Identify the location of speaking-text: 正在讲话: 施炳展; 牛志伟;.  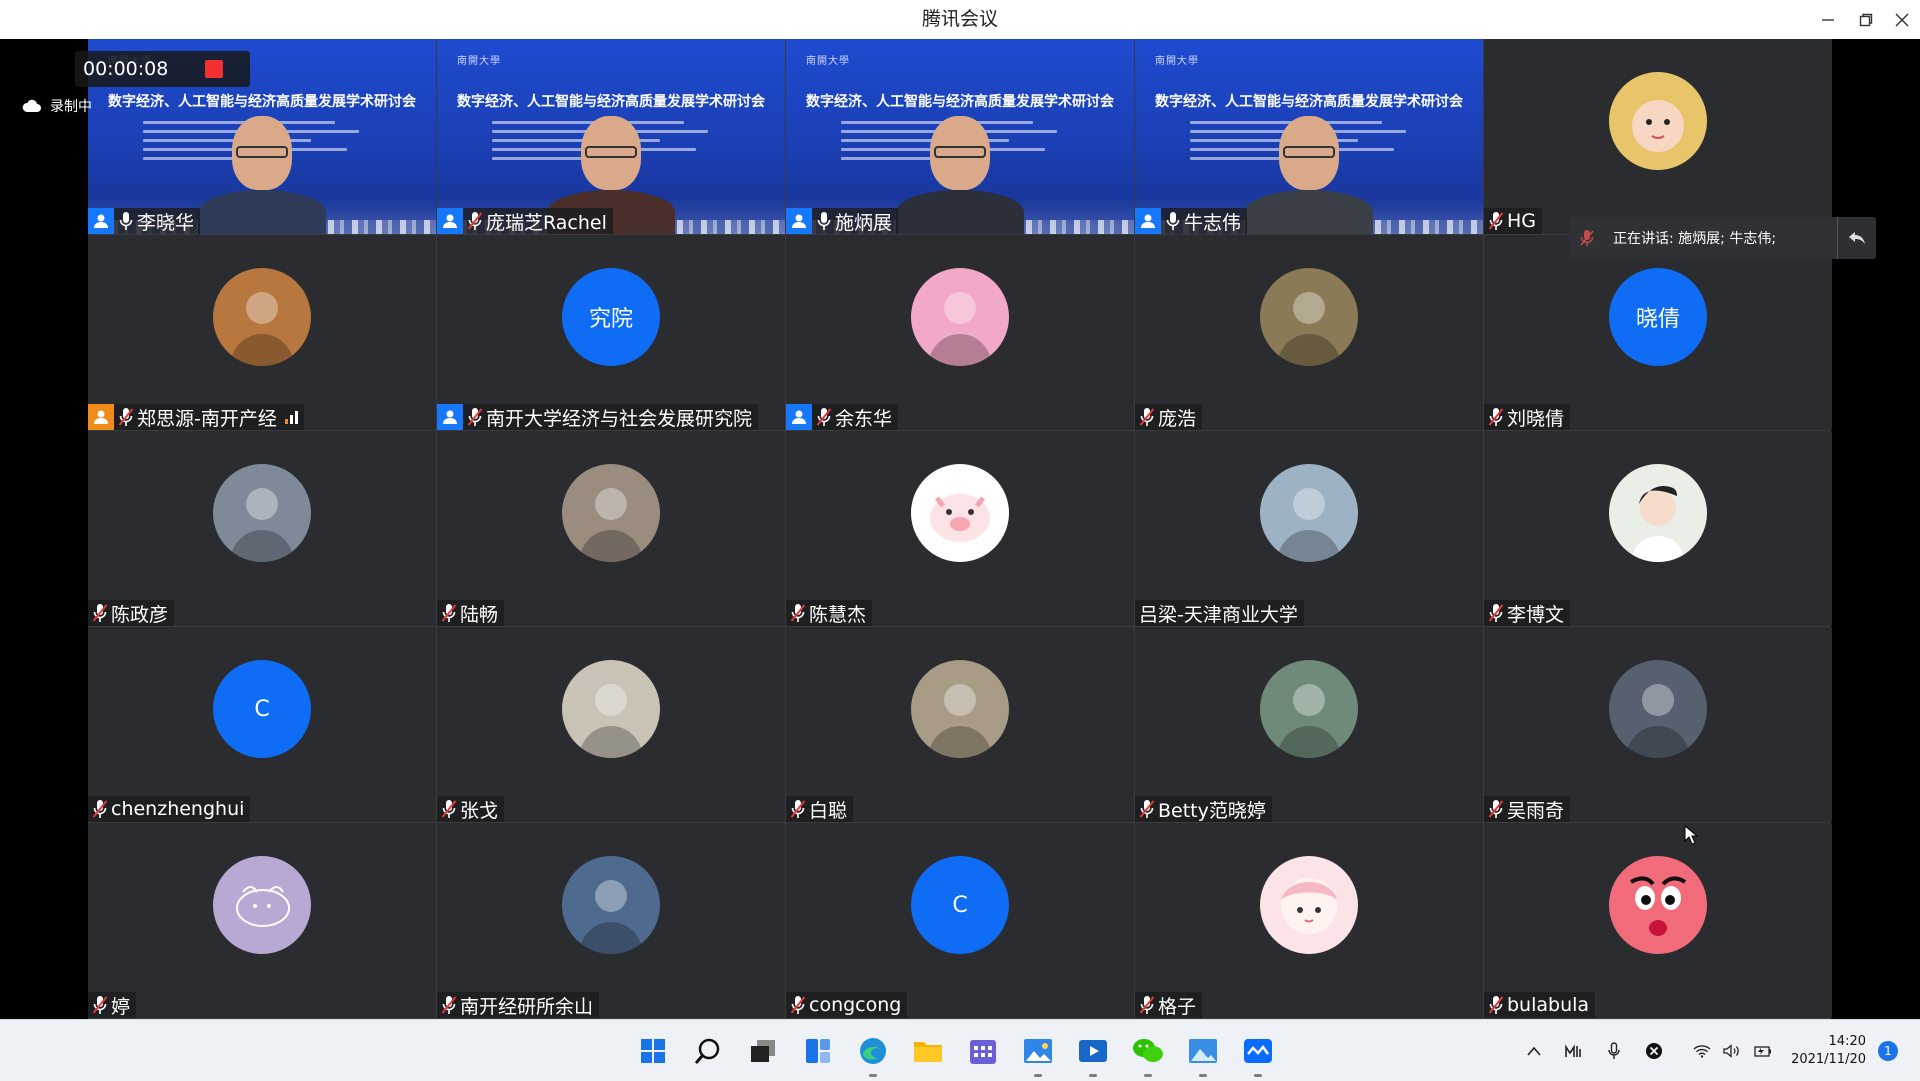
(1695, 239).